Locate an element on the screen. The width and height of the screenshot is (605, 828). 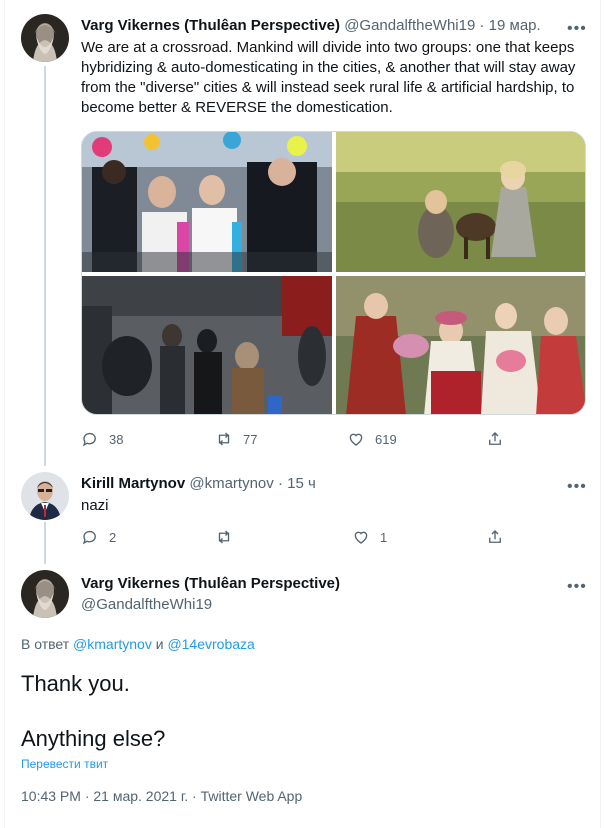
reply-button: 38 is located at coordinates (102, 439).